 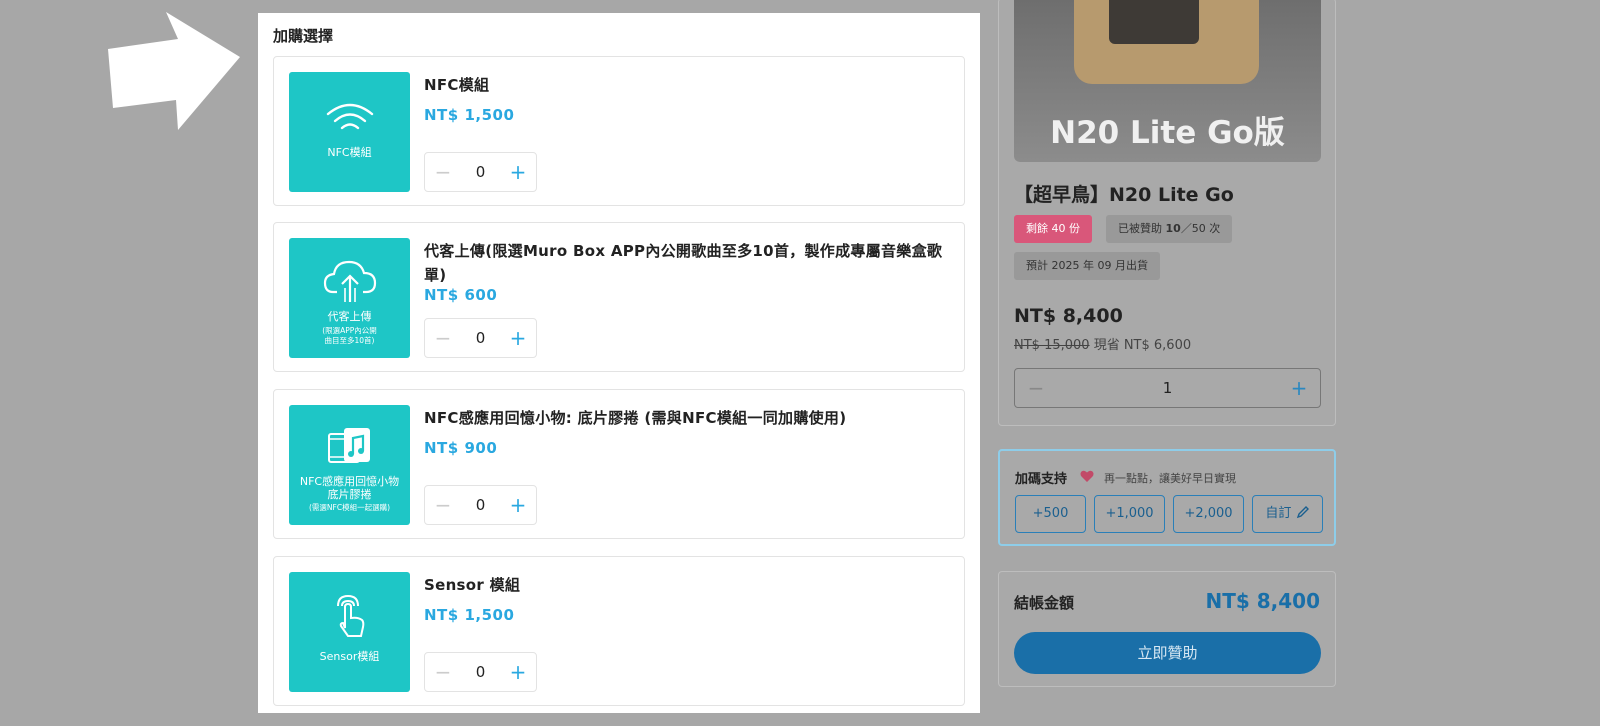 What do you see at coordinates (349, 281) in the screenshot?
I see `cloud-upload-icon` at bounding box center [349, 281].